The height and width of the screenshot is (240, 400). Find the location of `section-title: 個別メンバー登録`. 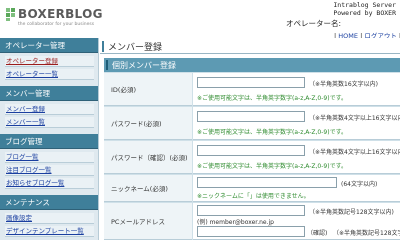

section-title: 個別メンバー登録 is located at coordinates (144, 65).